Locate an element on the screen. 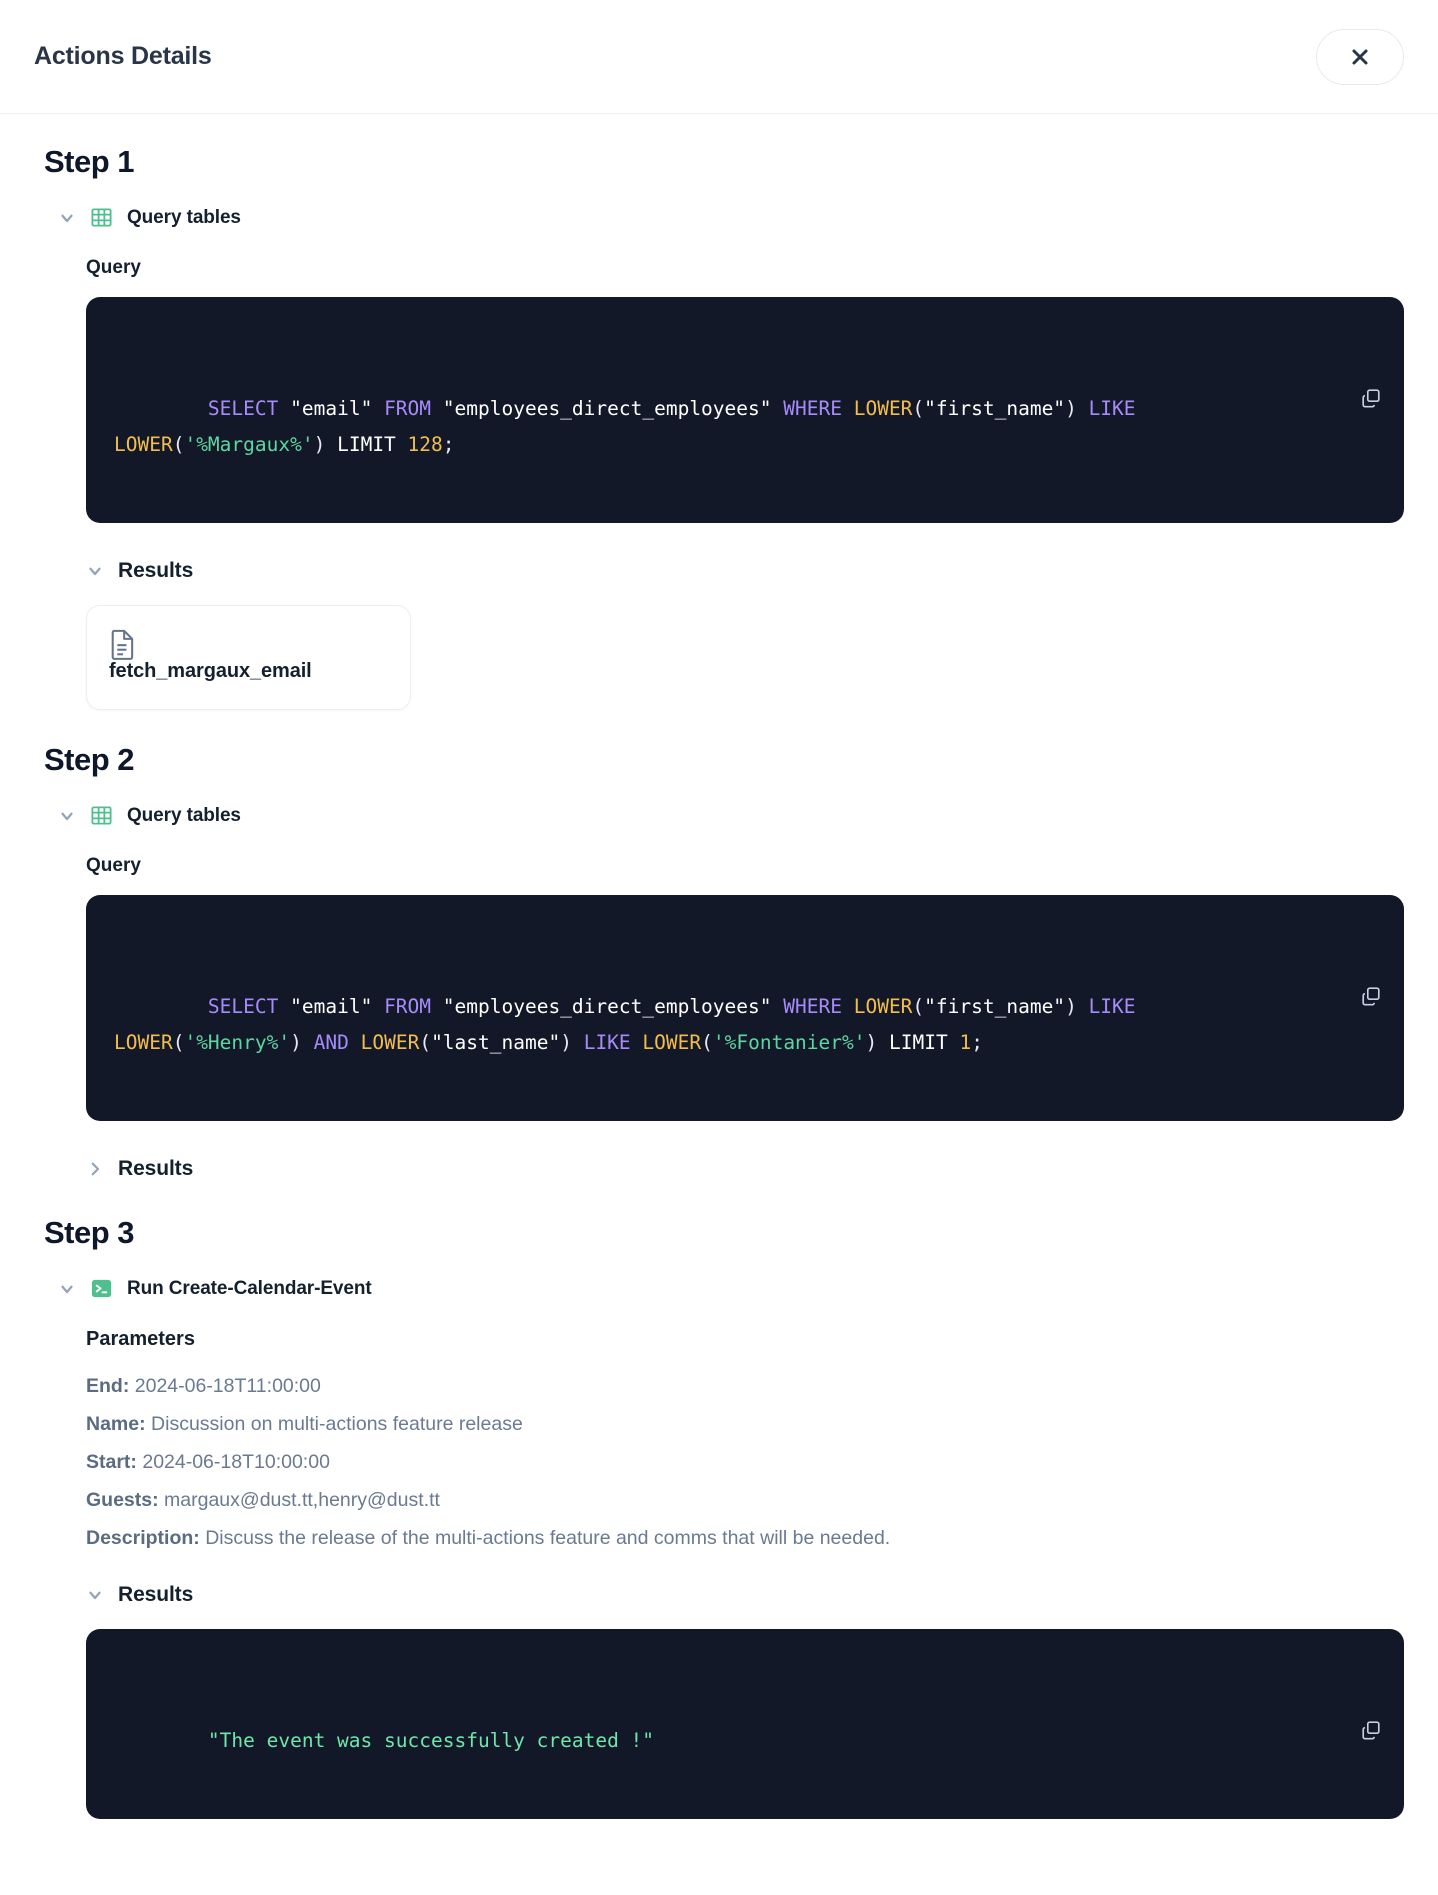 The image size is (1438, 1895). result-output-text: "The event was successfully created !" is located at coordinates (431, 1740).